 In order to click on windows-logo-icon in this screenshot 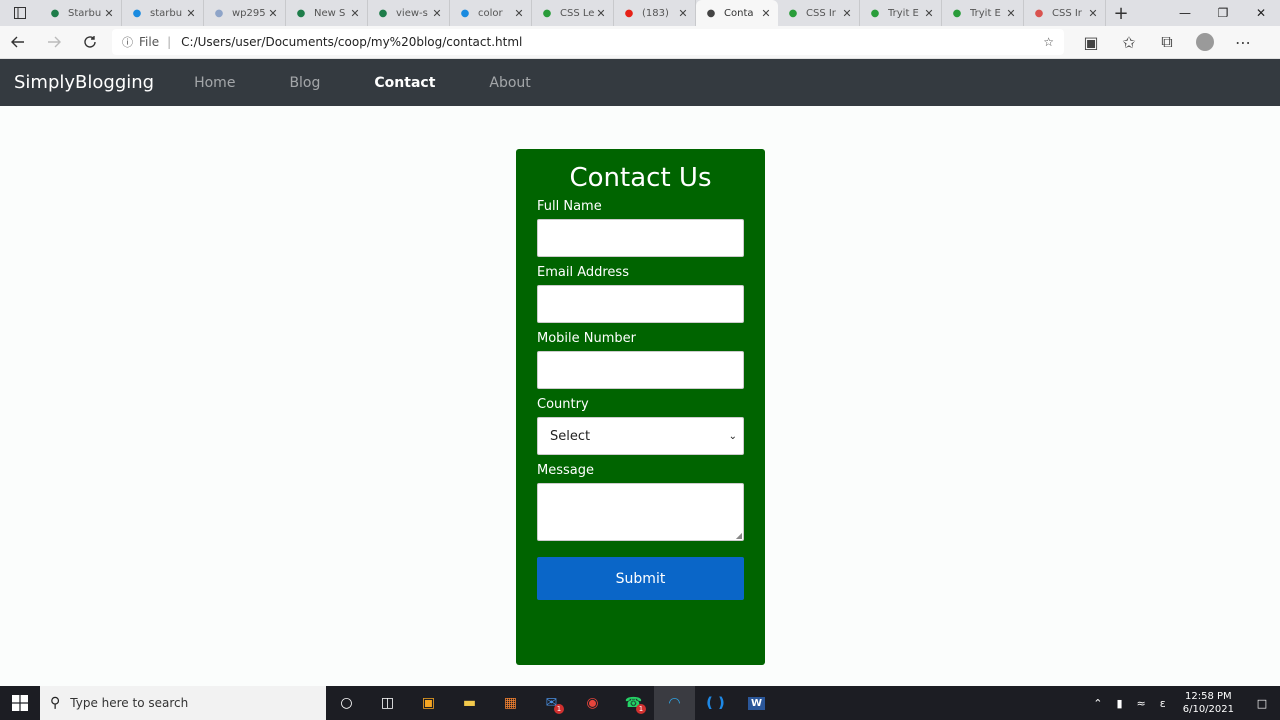, I will do `click(20, 703)`.